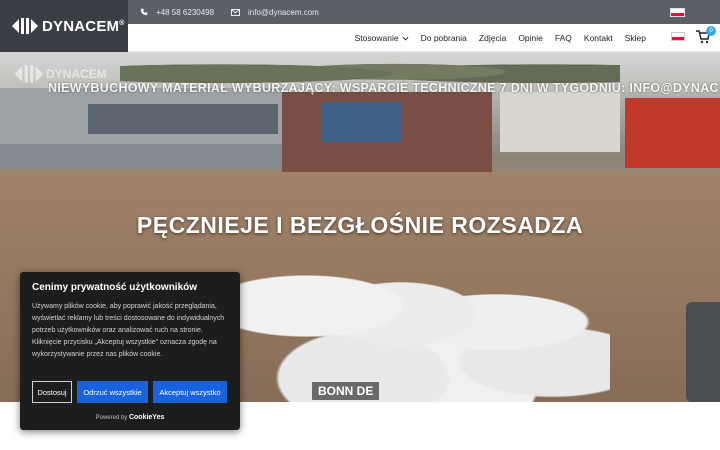  What do you see at coordinates (563, 38) in the screenshot?
I see `nav-item-faq: FAQ` at bounding box center [563, 38].